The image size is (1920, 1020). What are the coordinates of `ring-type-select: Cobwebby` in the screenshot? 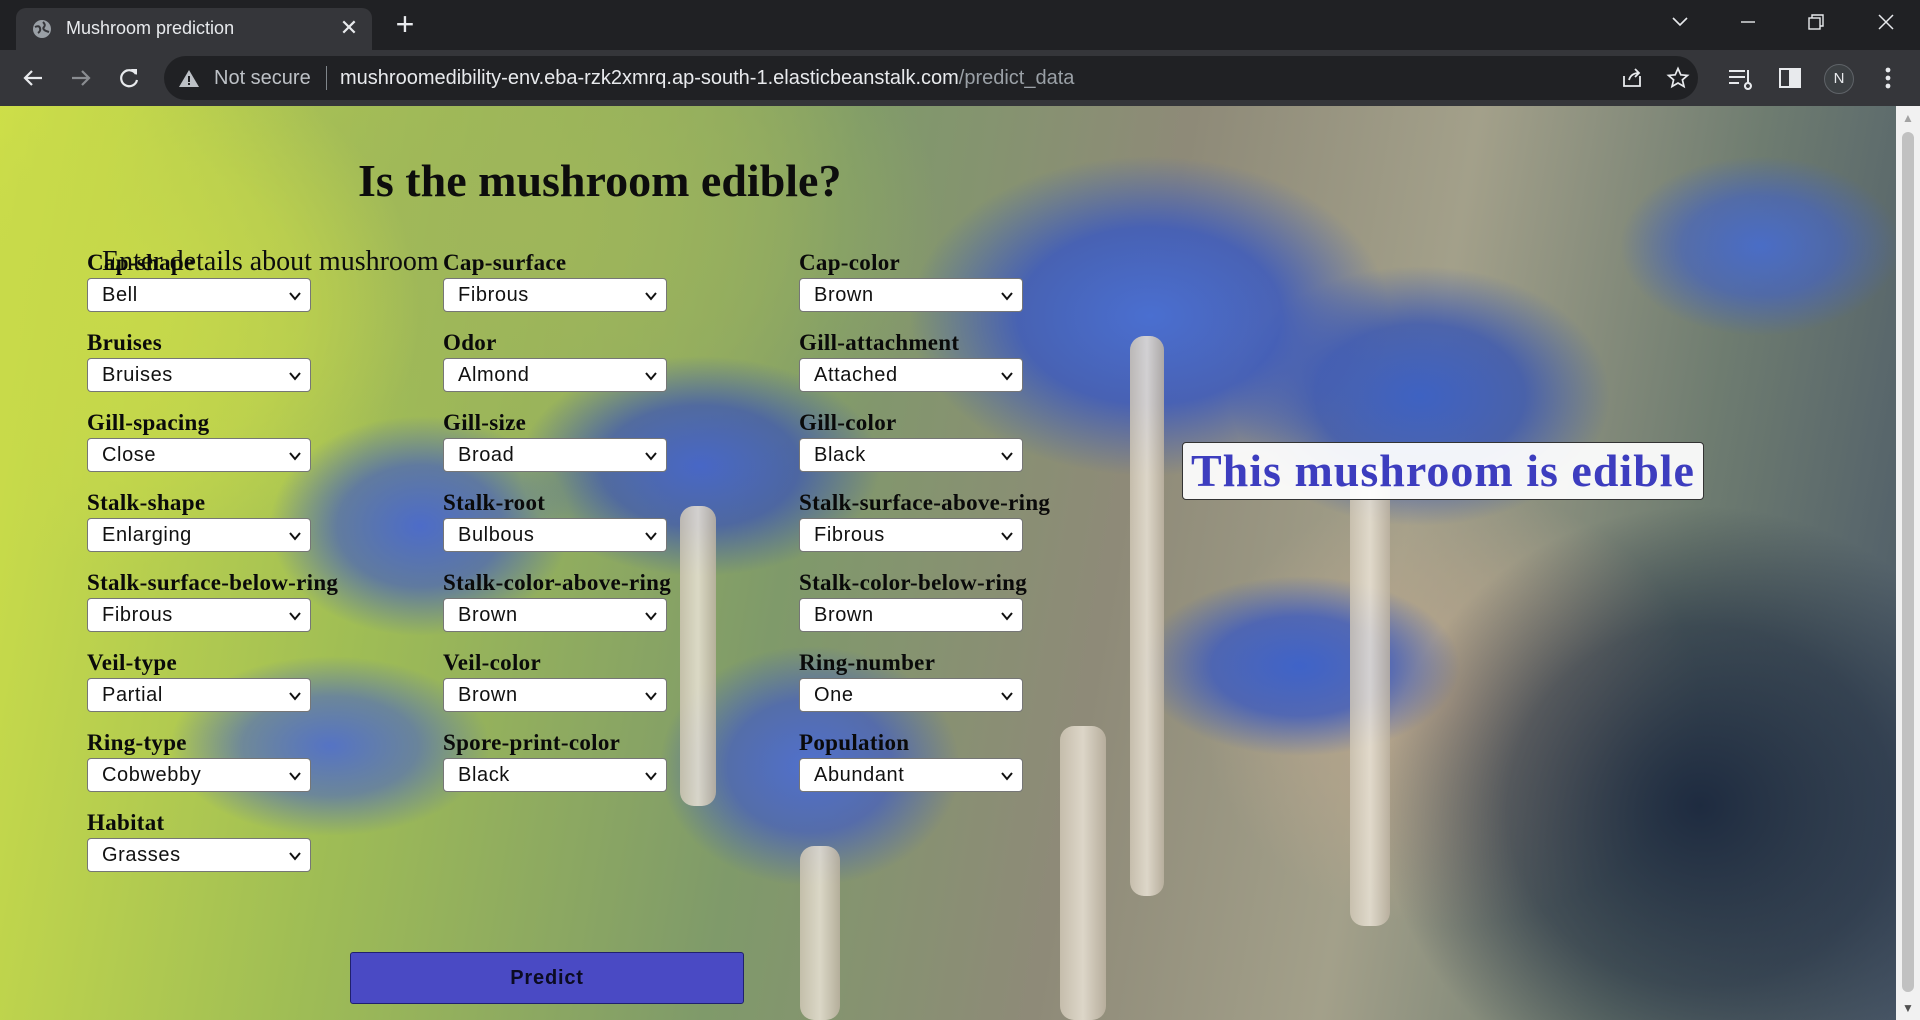 It's located at (199, 775).